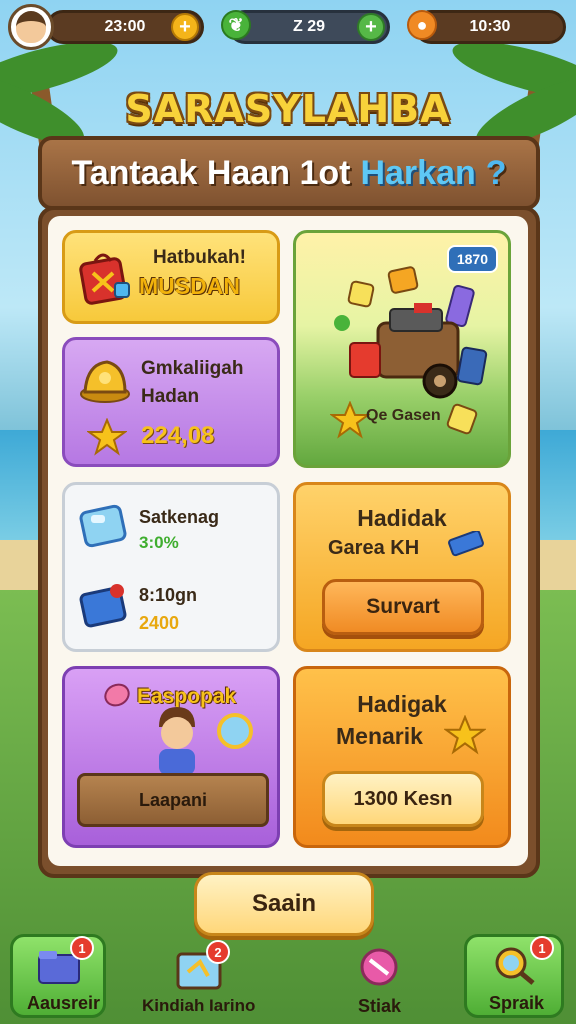  What do you see at coordinates (379, 736) in the screenshot?
I see `gift2-line2: Menarik` at bounding box center [379, 736].